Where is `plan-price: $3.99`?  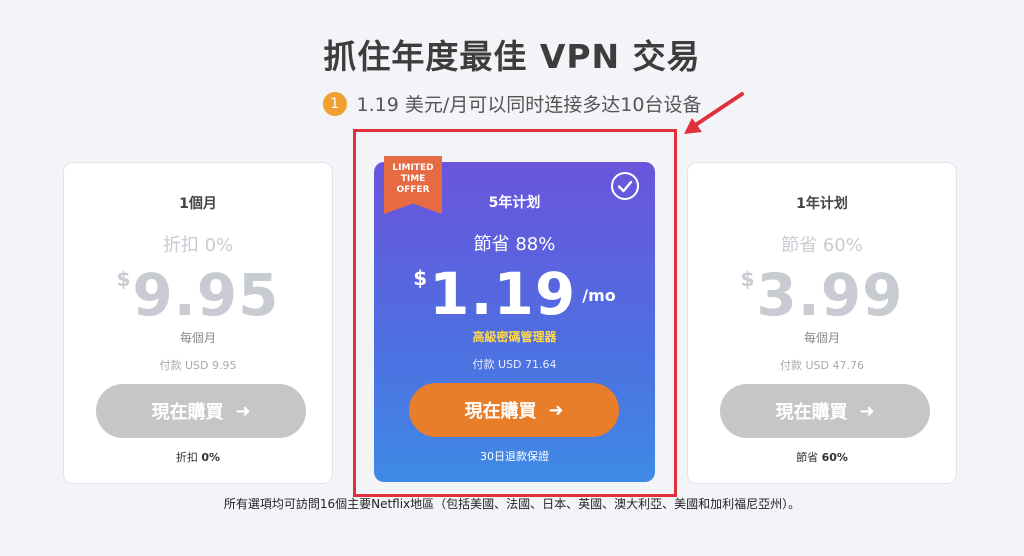 plan-price: $3.99 is located at coordinates (822, 295).